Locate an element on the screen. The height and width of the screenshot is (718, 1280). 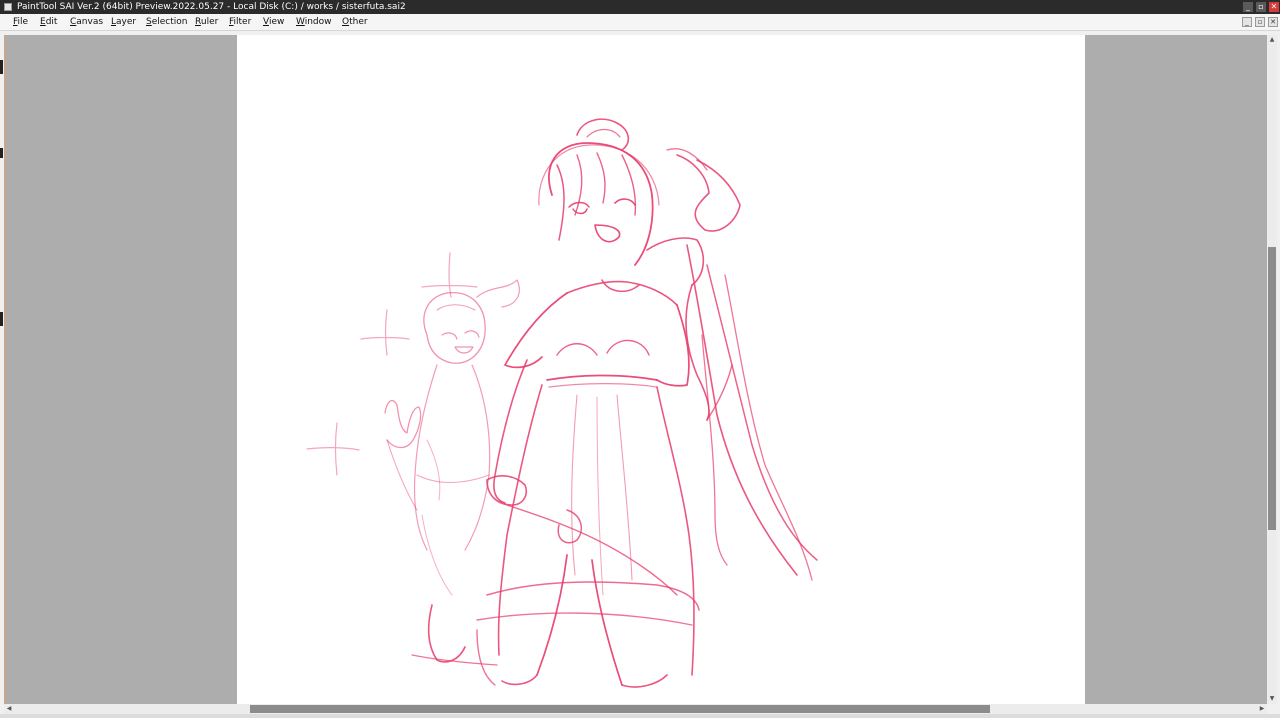
scroll-left-arrow-icon: ◀ is located at coordinates (9, 709).